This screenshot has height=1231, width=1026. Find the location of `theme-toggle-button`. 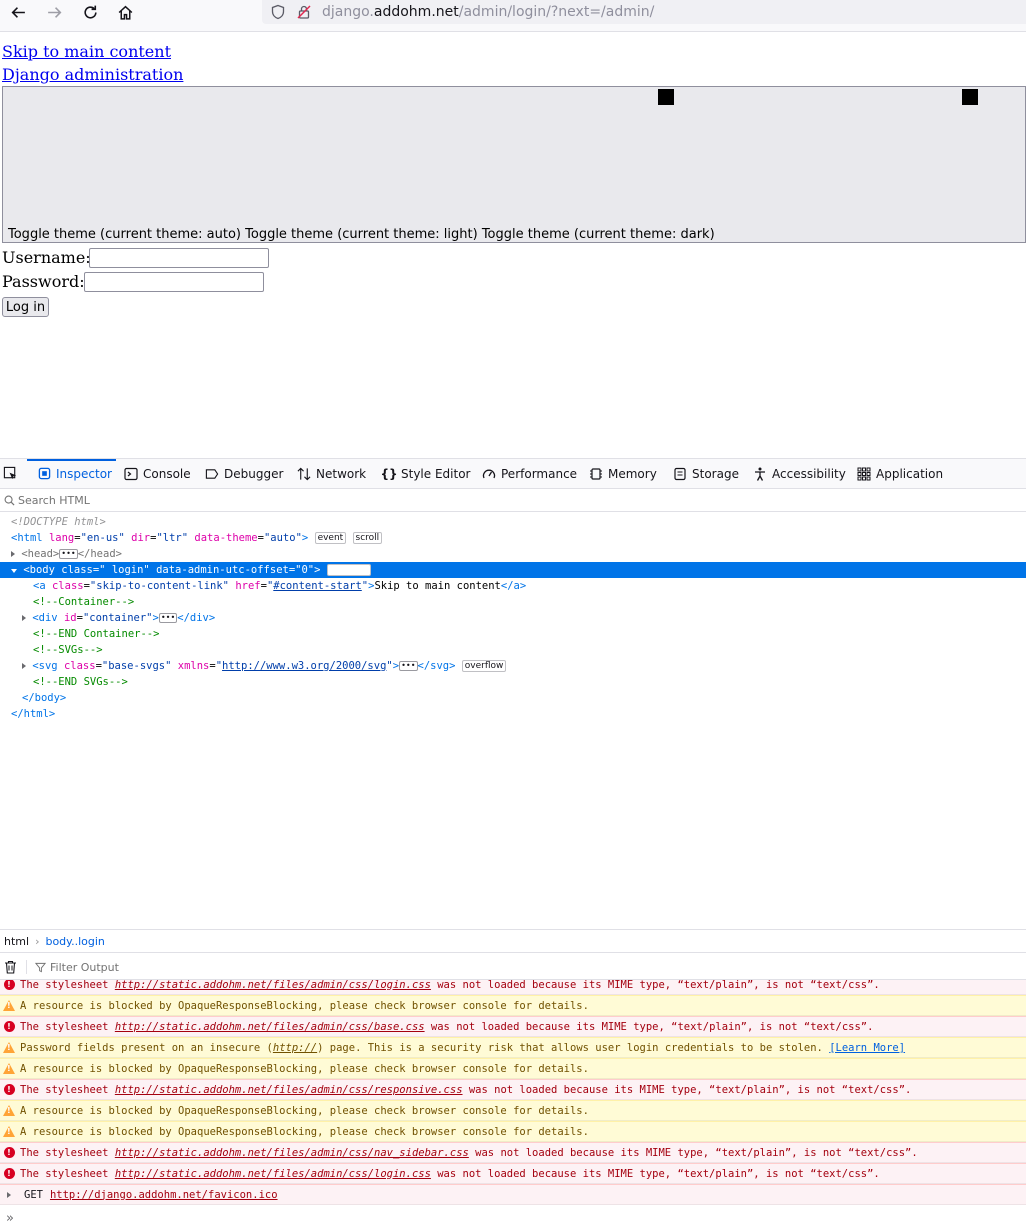

theme-toggle-button is located at coordinates (514, 164).